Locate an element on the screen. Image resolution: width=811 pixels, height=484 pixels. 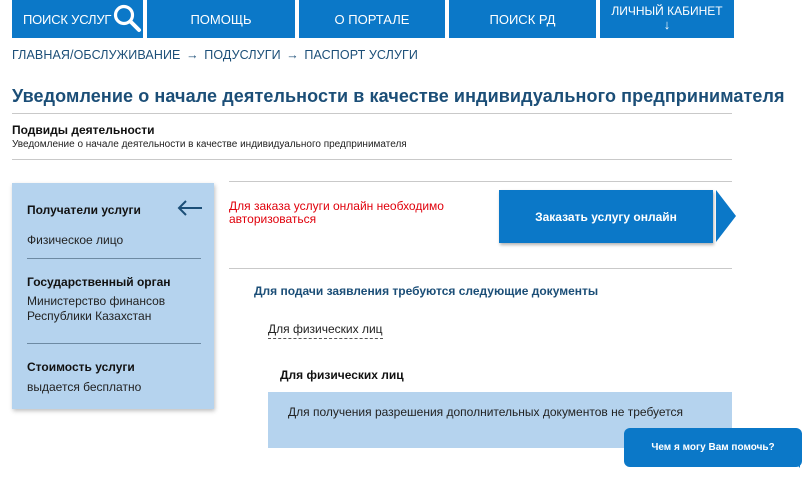
nav-personal-cabinet: Личный кабинет ↓ is located at coordinates (667, 19).